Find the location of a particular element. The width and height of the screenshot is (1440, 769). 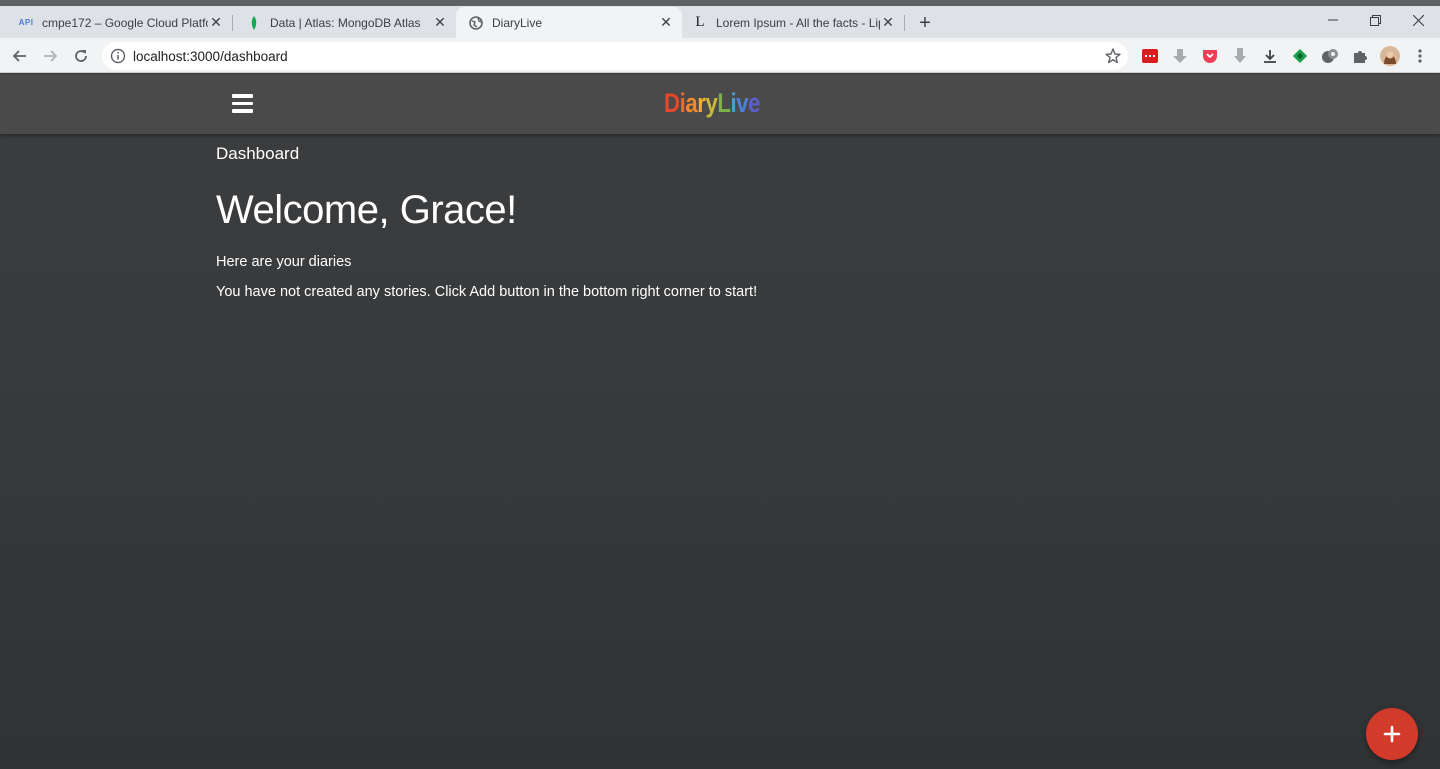

lipsum-l-icon: L is located at coordinates (700, 22).